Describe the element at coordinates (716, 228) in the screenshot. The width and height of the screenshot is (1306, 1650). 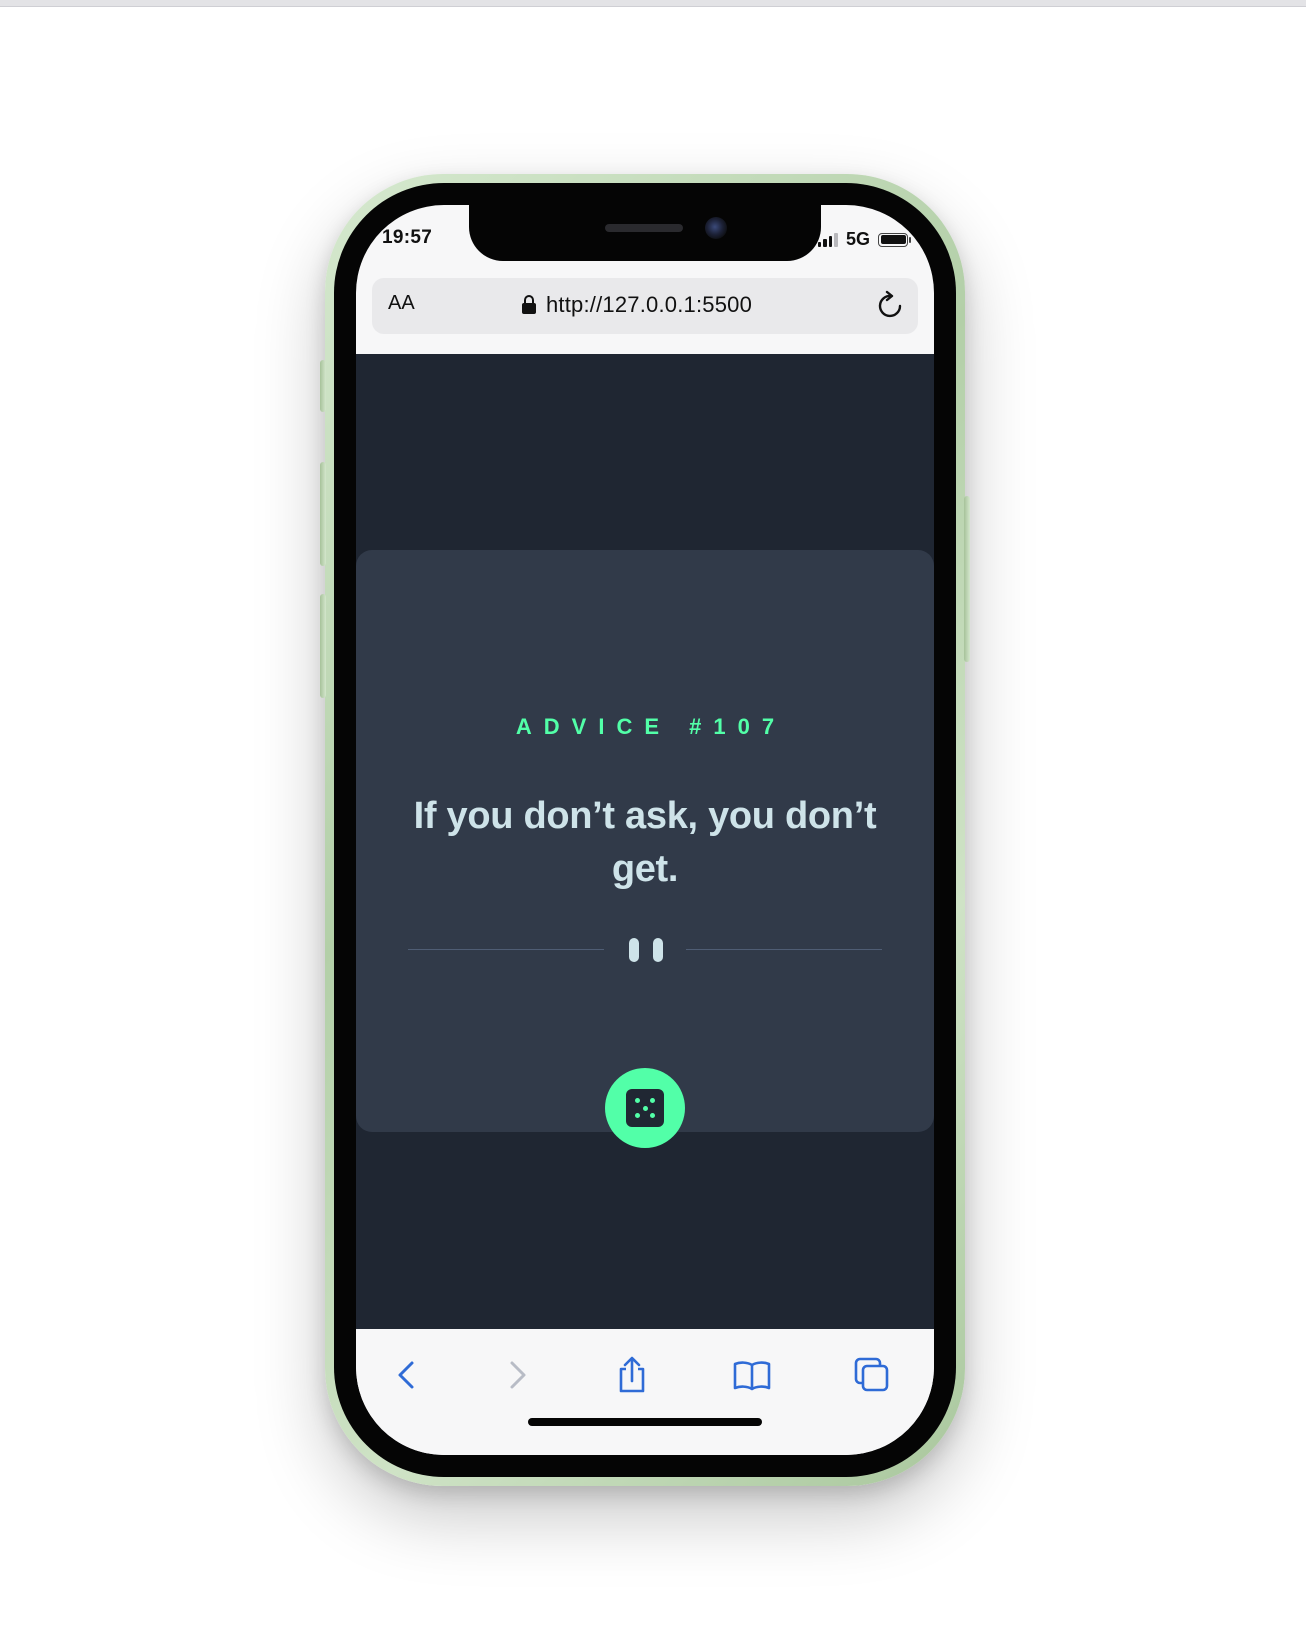
I see `front-camera` at that location.